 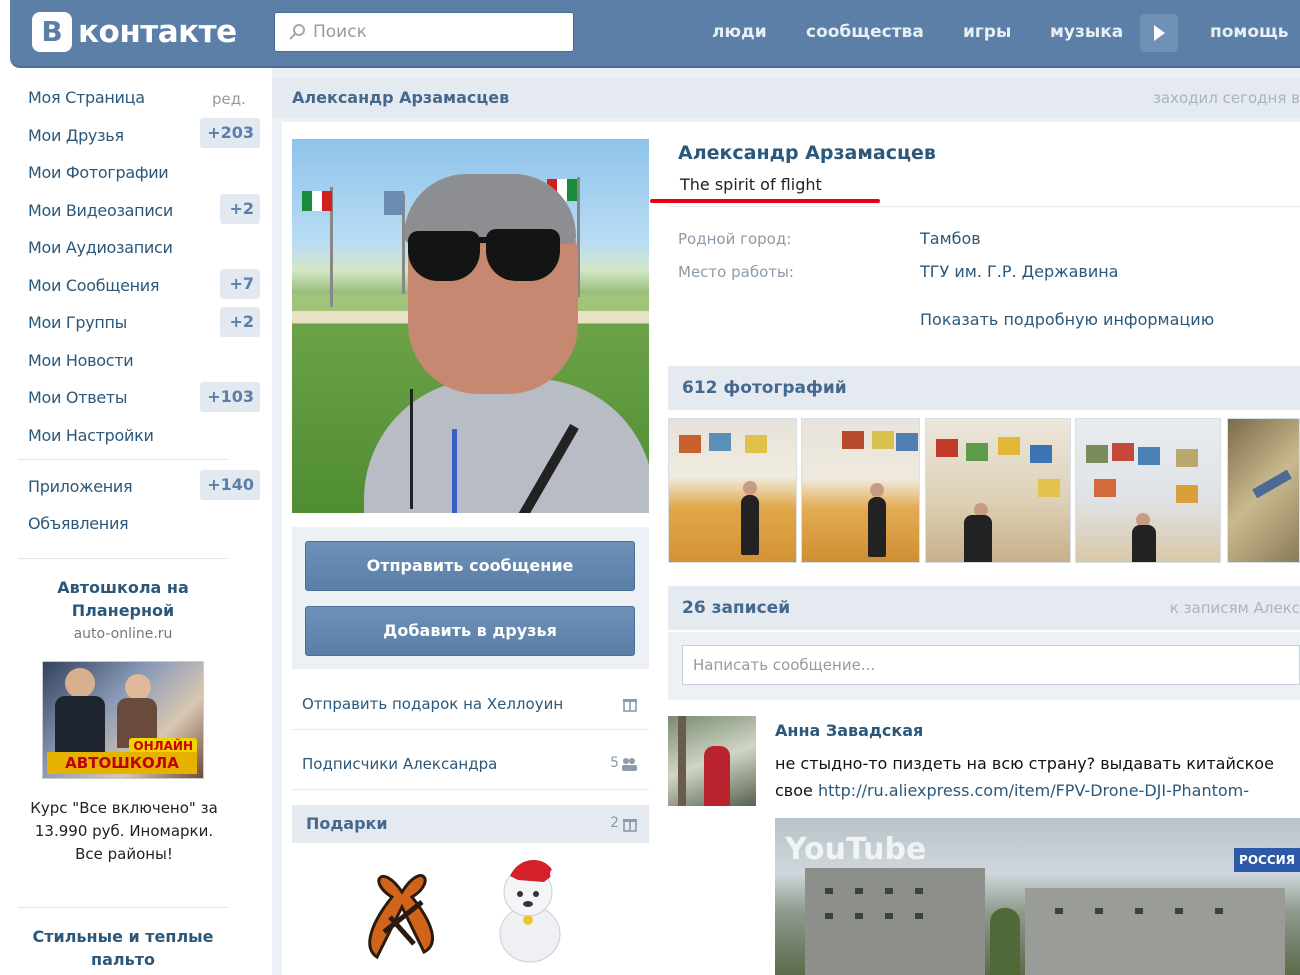 What do you see at coordinates (470, 566) in the screenshot?
I see `send-message-button: Отправить сообщение` at bounding box center [470, 566].